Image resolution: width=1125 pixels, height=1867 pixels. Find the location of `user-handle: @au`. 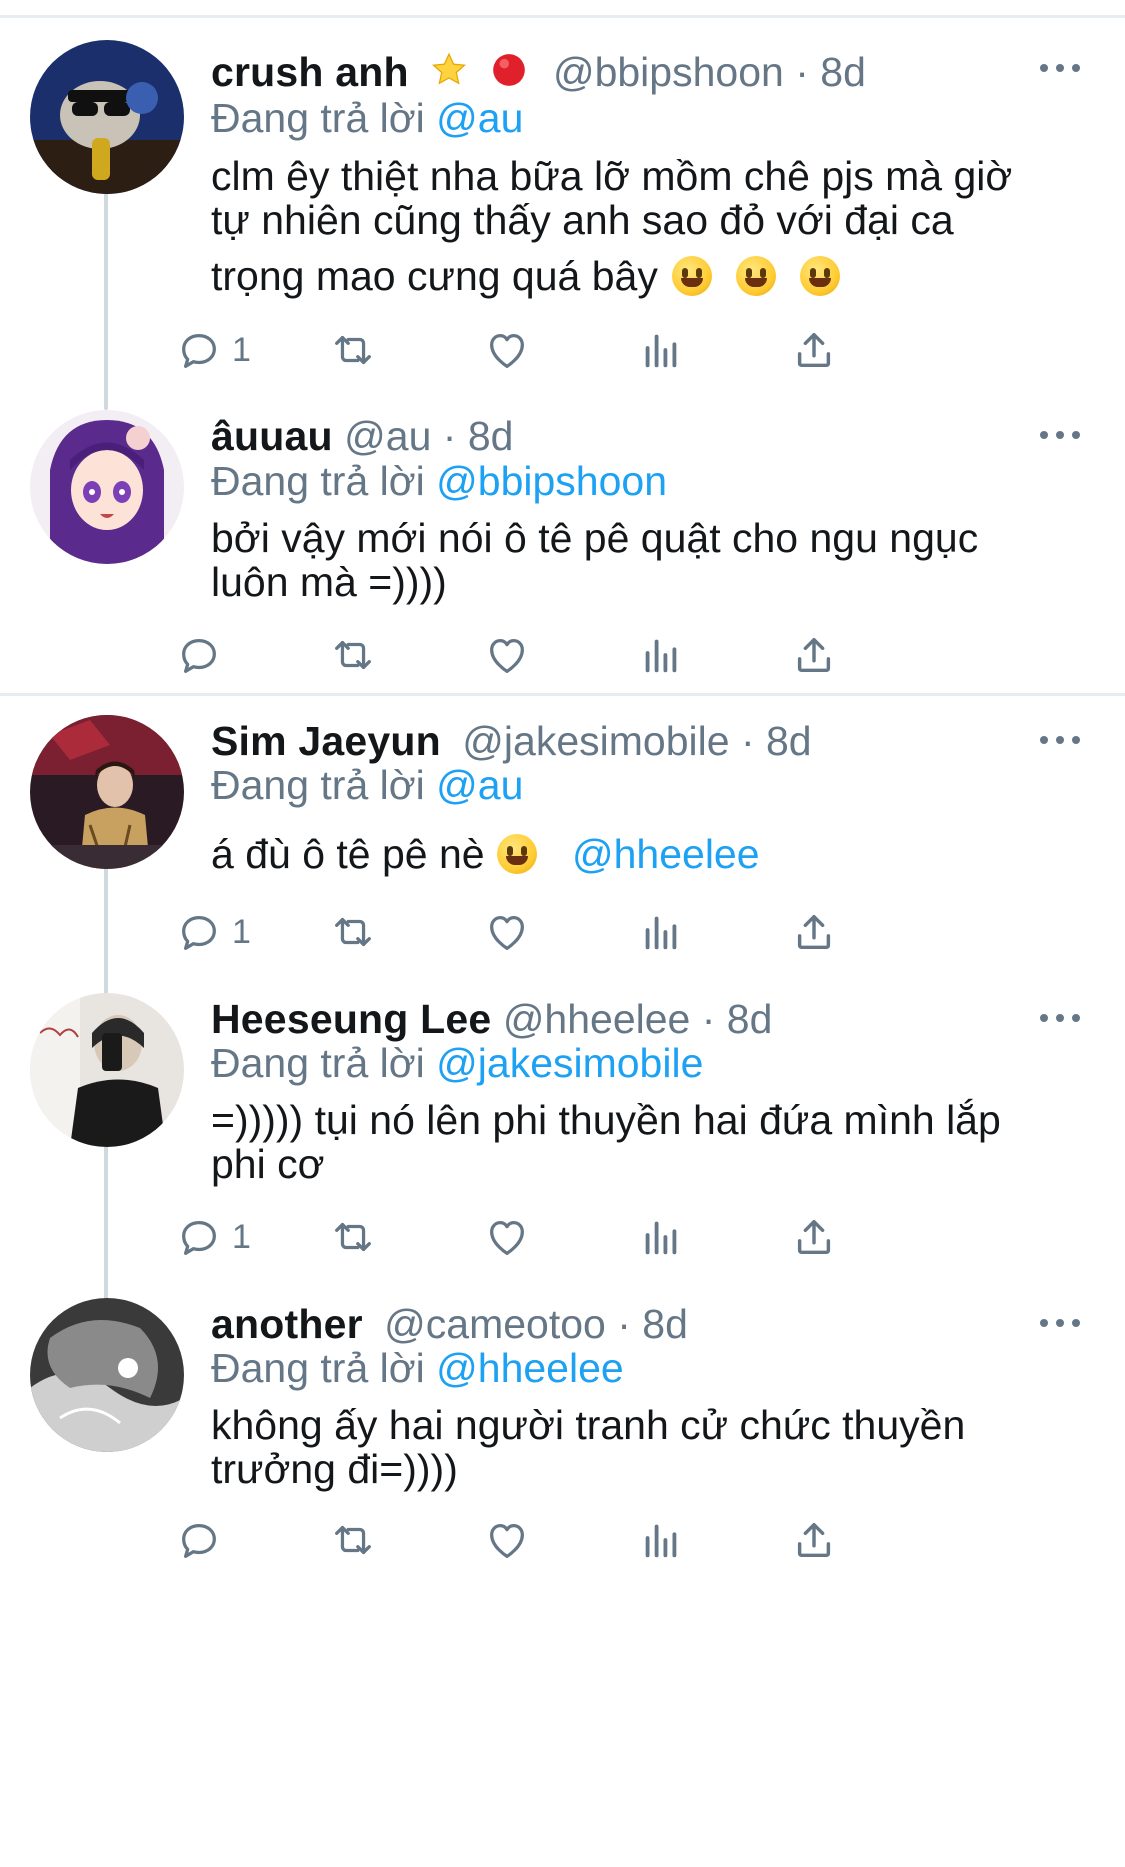

user-handle: @au is located at coordinates (387, 436).